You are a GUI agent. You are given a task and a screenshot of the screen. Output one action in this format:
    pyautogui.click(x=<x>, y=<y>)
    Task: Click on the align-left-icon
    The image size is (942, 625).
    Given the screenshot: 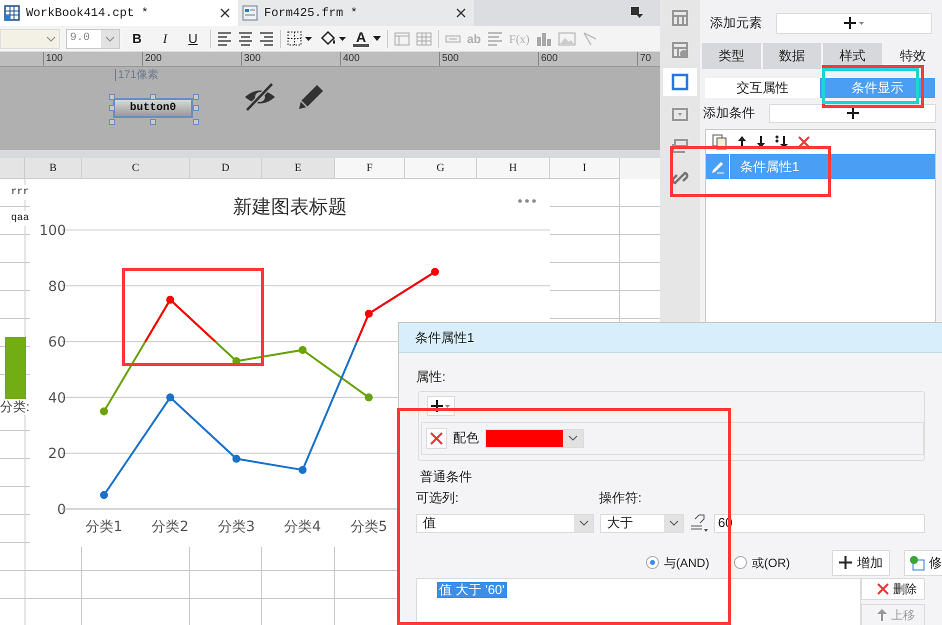 What is the action you would take?
    pyautogui.click(x=224, y=38)
    